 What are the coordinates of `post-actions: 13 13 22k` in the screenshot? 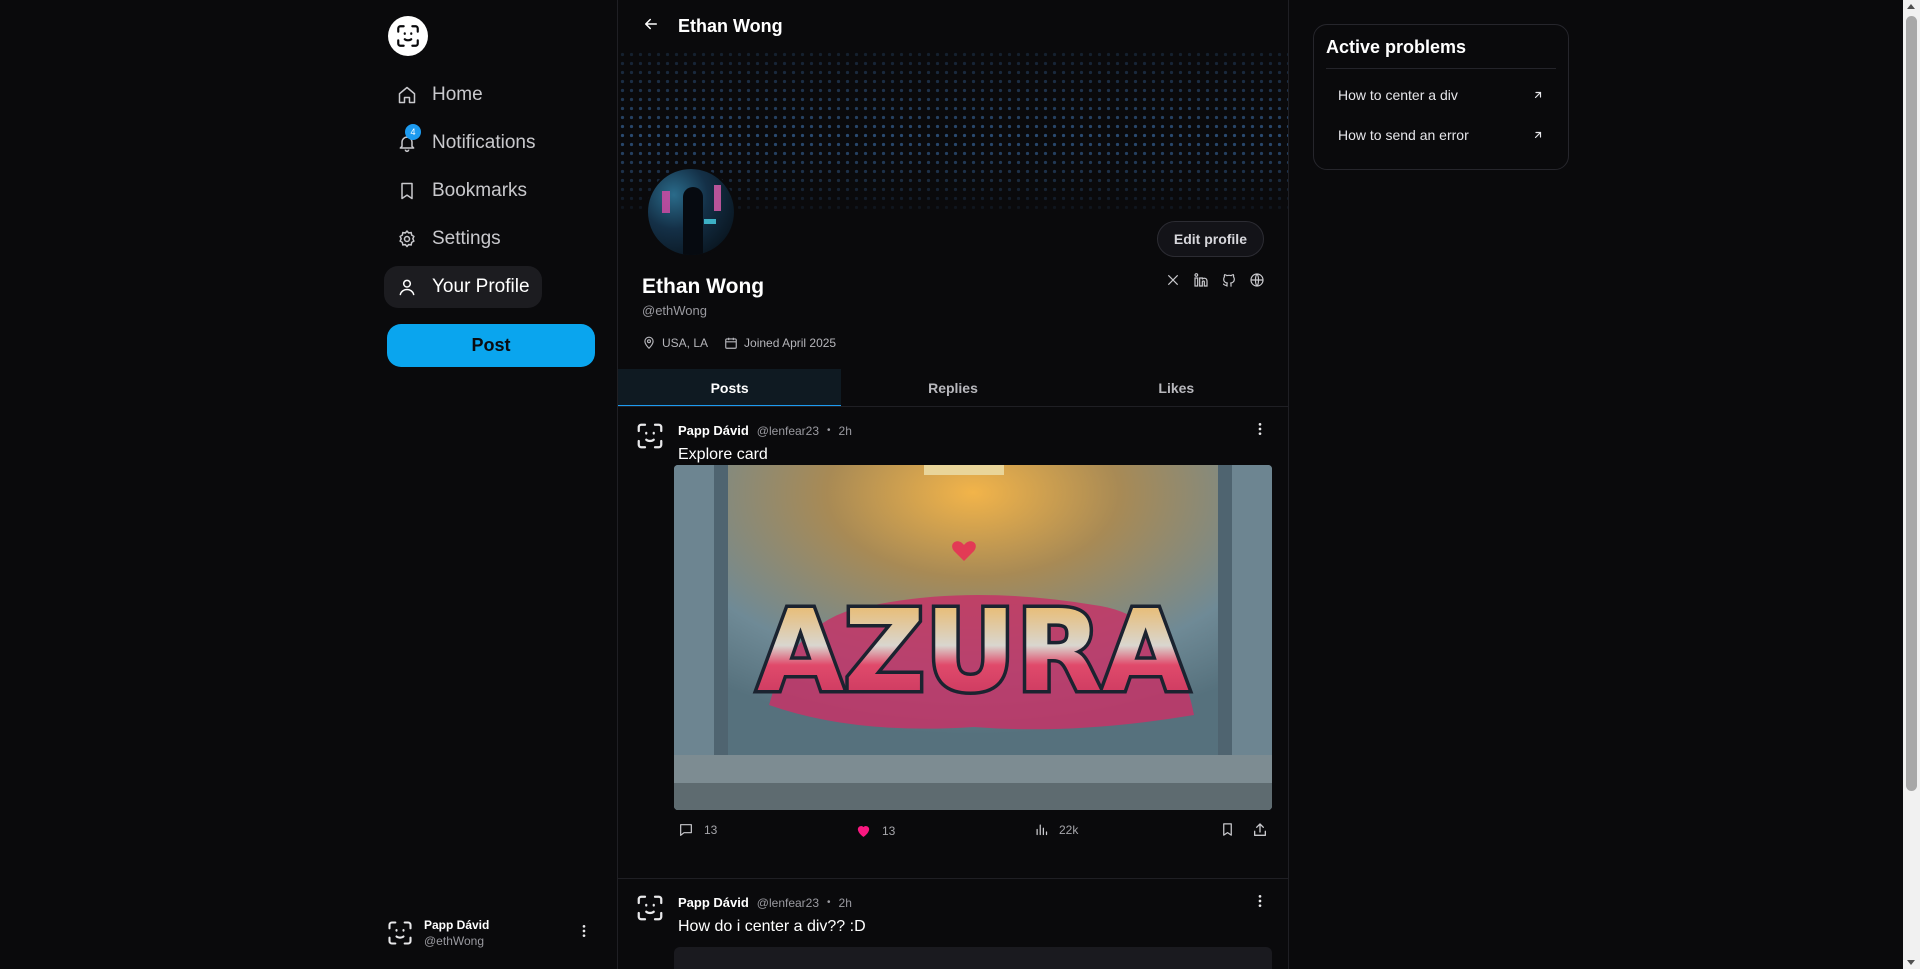 It's located at (976, 832).